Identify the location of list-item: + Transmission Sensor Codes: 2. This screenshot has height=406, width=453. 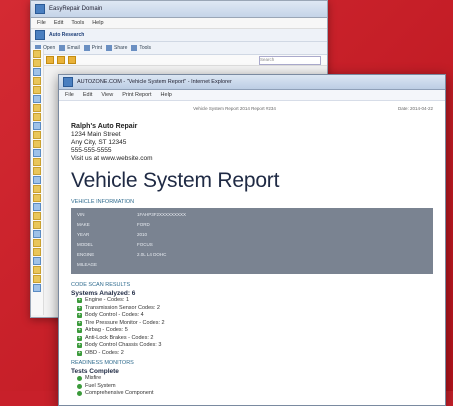
(255, 309).